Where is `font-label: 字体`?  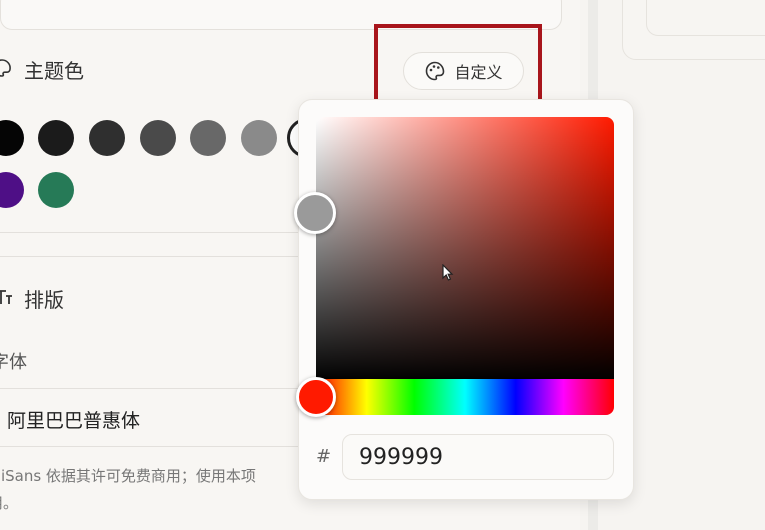 font-label: 字体 is located at coordinates (13, 362).